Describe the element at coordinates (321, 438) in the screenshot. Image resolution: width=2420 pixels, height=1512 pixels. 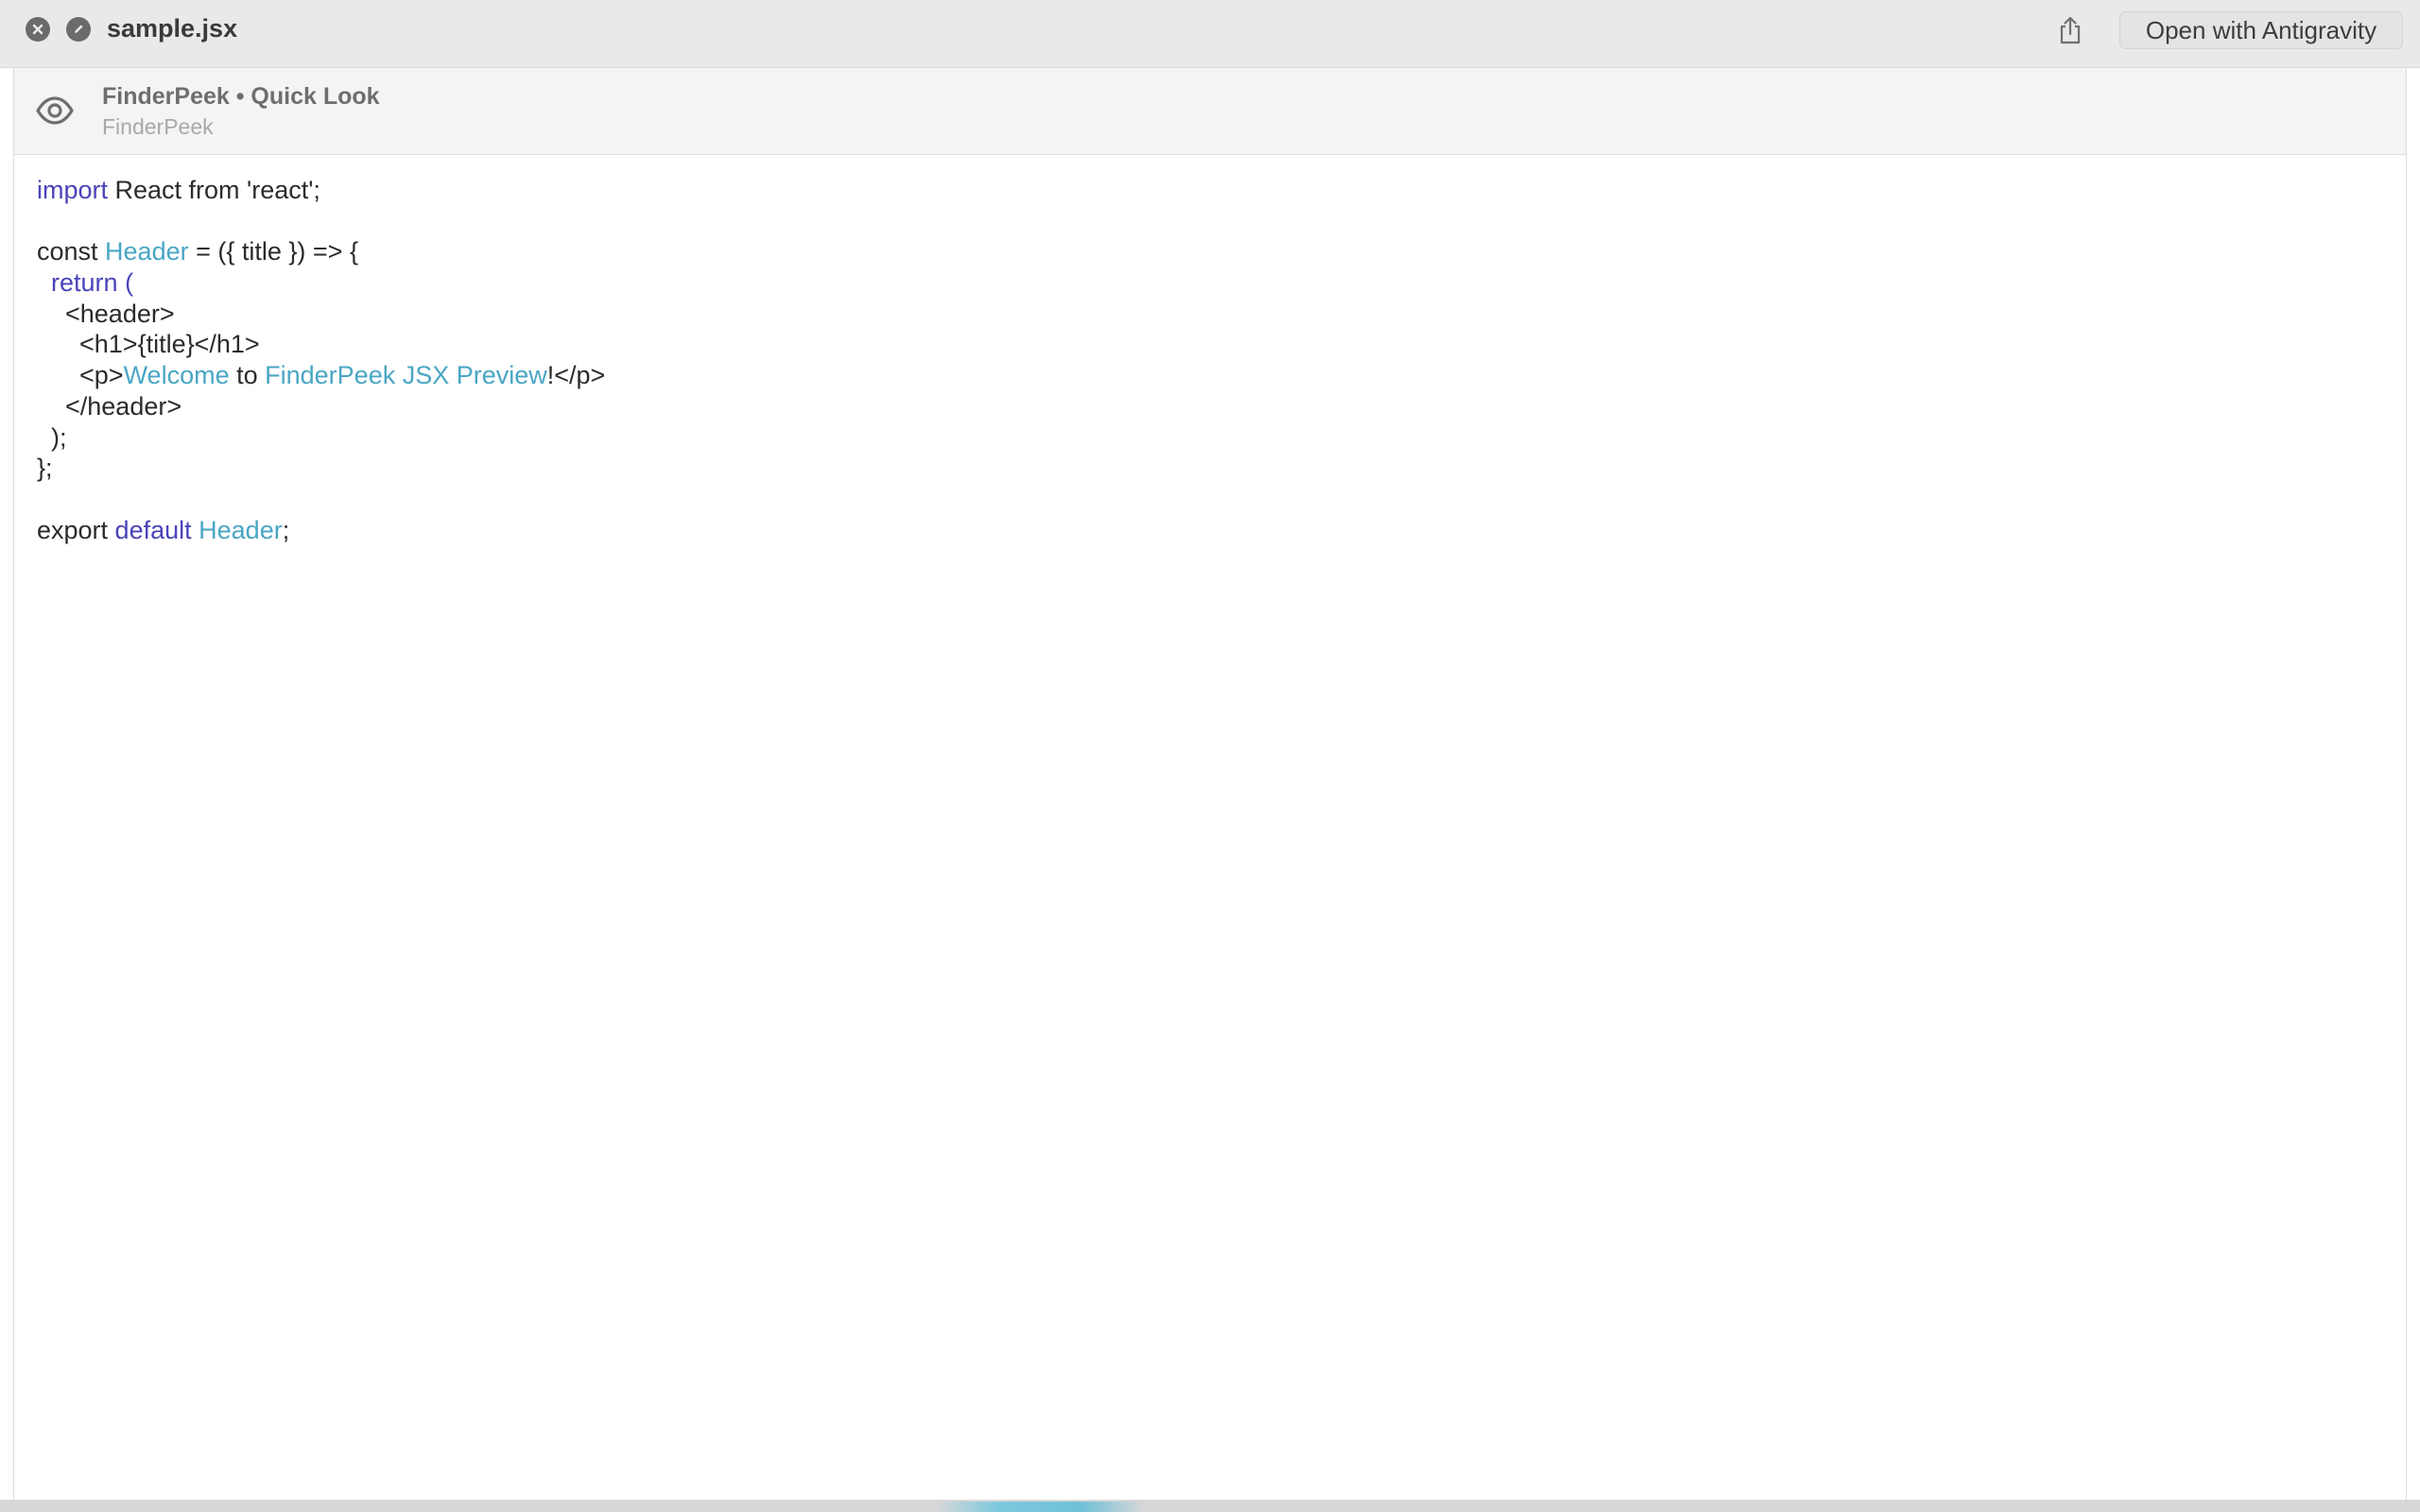
I see `code-line: );` at that location.